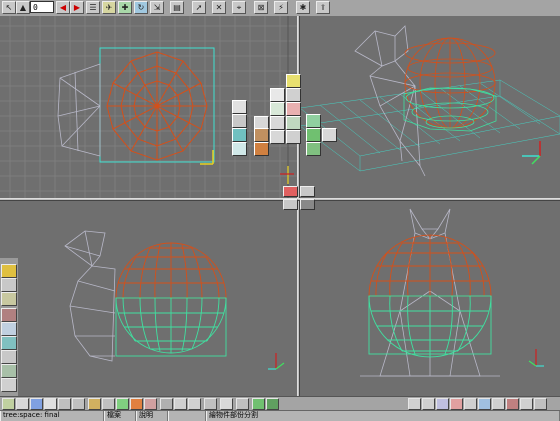  Describe the element at coordinates (9, 7) in the screenshot. I see `select-arrow-icon: ↖` at that location.